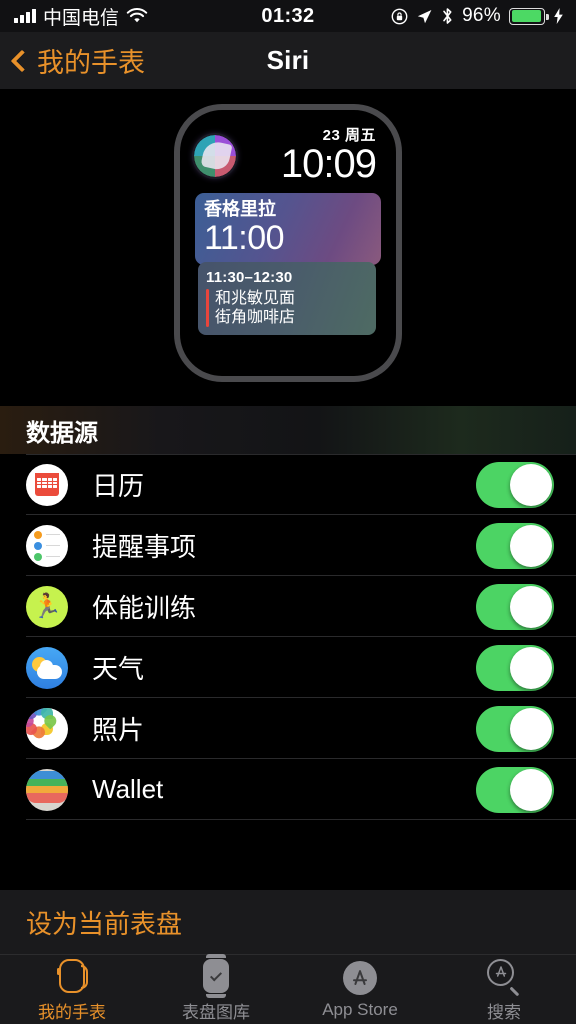  Describe the element at coordinates (47, 484) in the screenshot. I see `calendar-icon` at that location.